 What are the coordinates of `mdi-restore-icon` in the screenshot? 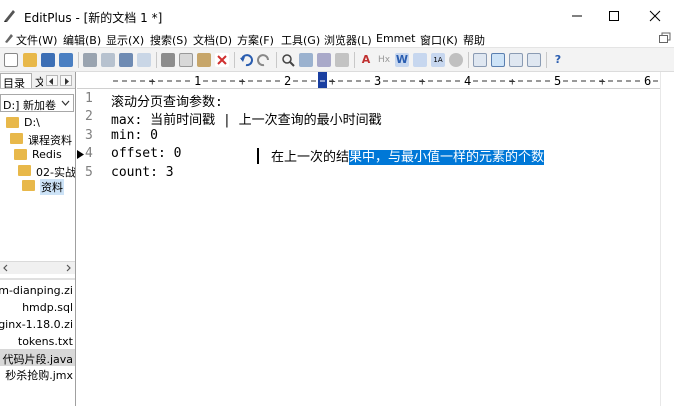 It's located at (665, 38).